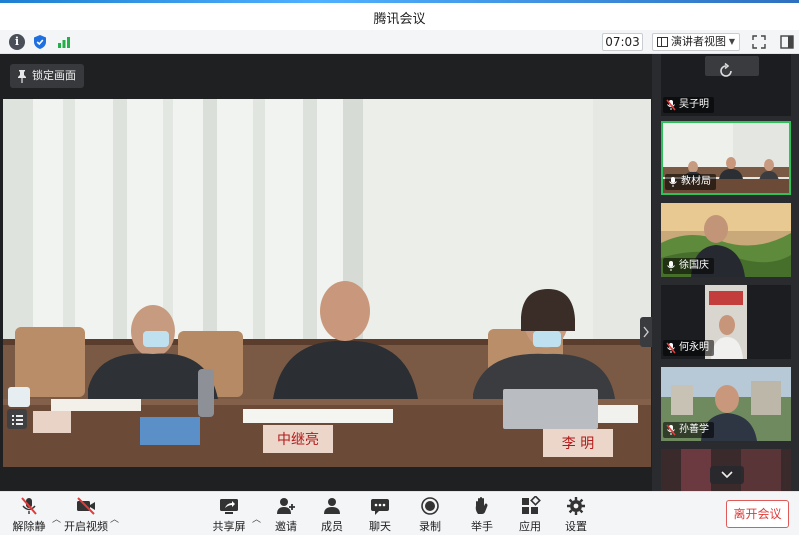  I want to click on bottom-bar: 解除静音 ︿ 开启视频 ︿ 共享屏幕 ︿ 邀请 成员(16), so click(399, 513).